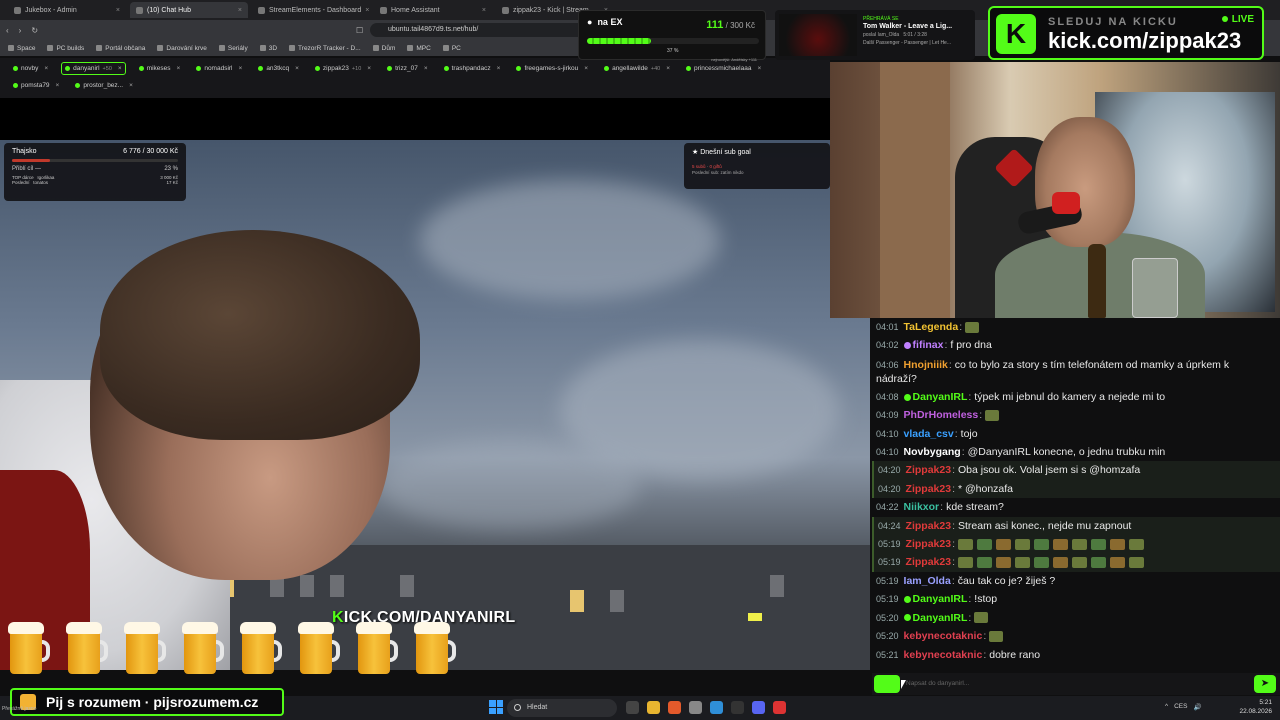 This screenshot has height=720, width=1280. What do you see at coordinates (21, 48) in the screenshot?
I see `bookmark-item: Space` at bounding box center [21, 48].